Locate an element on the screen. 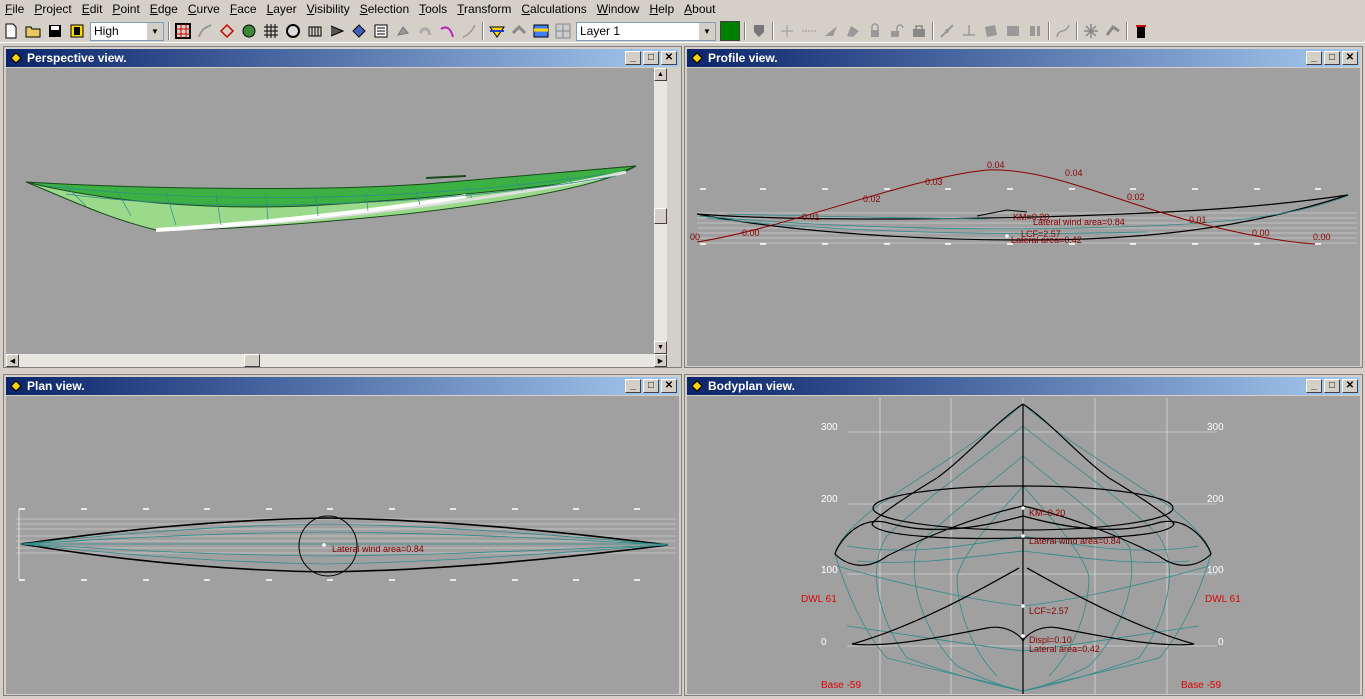 This screenshot has height=699, width=1365. height-label-300-left: 300 is located at coordinates (829, 427).